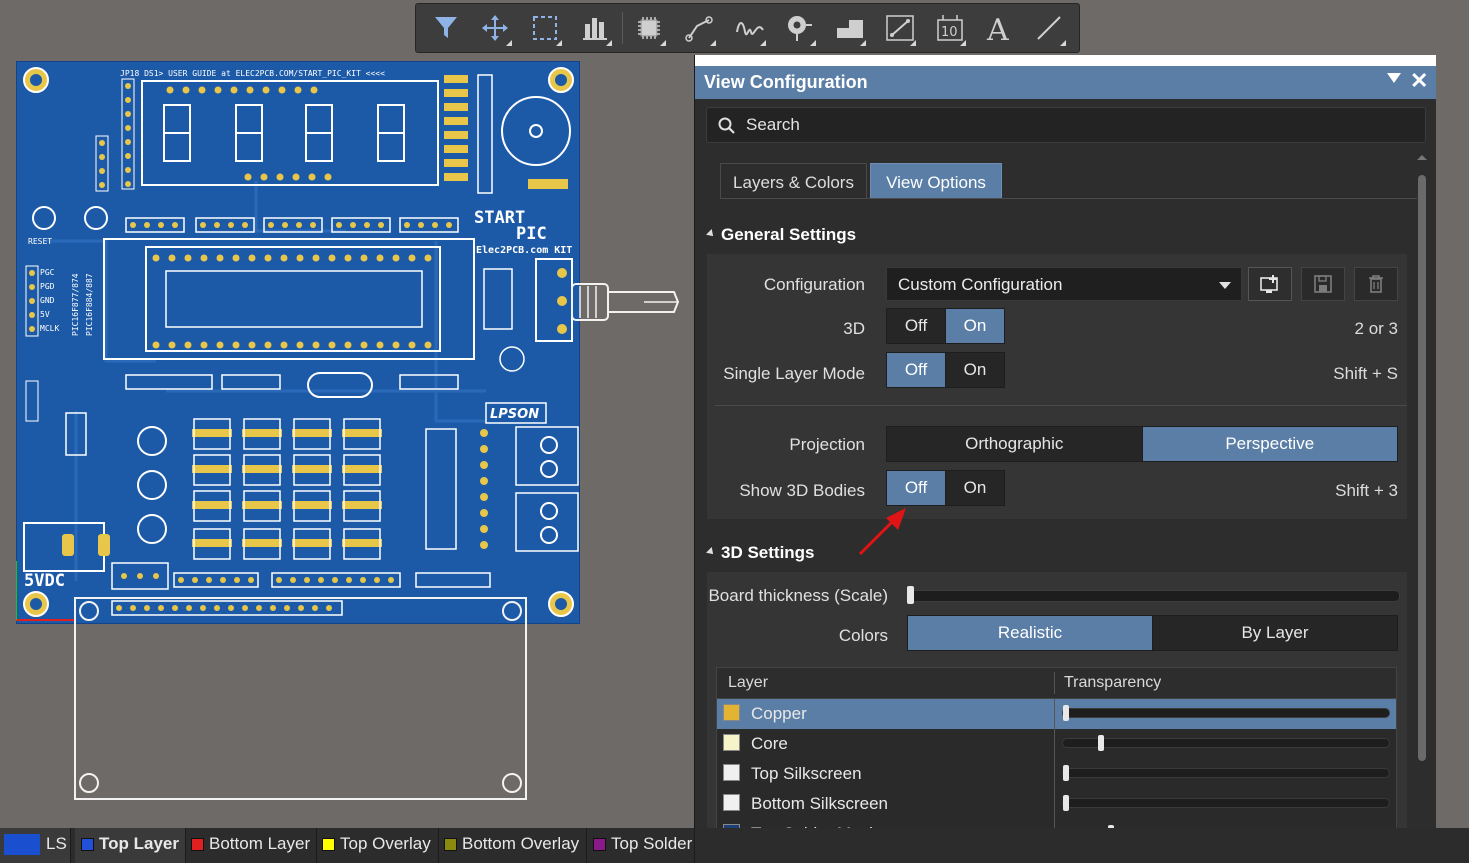 Image resolution: width=1469 pixels, height=863 pixels. I want to click on add-configuration-button, so click(1270, 284).